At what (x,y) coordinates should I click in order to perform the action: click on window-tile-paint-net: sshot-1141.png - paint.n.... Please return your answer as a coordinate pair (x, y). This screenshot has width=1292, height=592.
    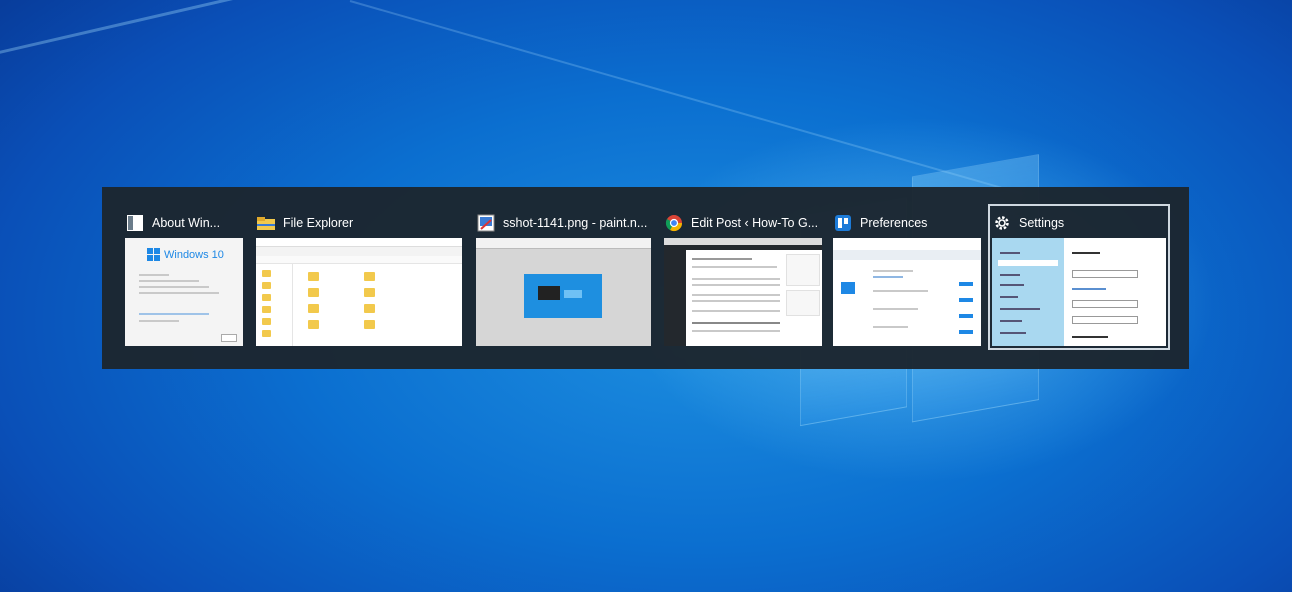
    Looking at the image, I should click on (563, 277).